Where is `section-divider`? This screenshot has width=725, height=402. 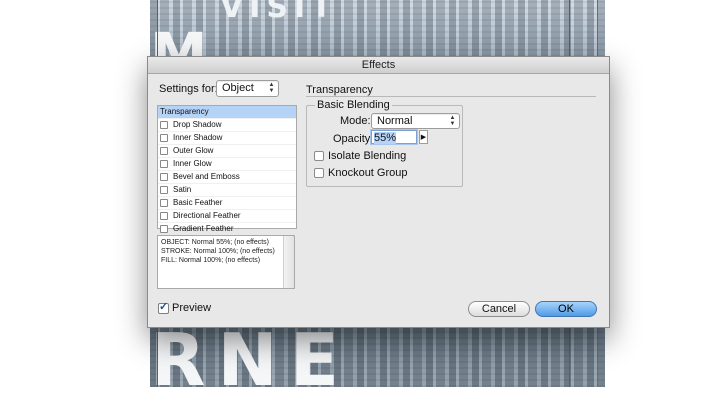 section-divider is located at coordinates (451, 96).